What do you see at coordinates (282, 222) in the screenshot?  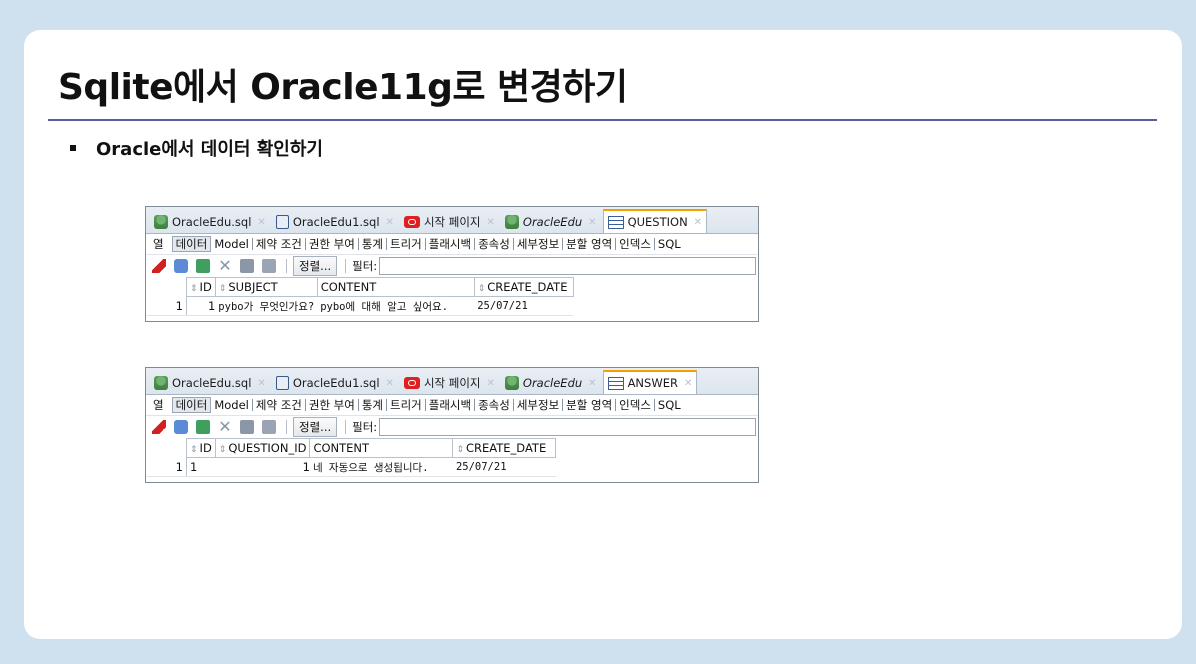 I see `sql-file-icon` at bounding box center [282, 222].